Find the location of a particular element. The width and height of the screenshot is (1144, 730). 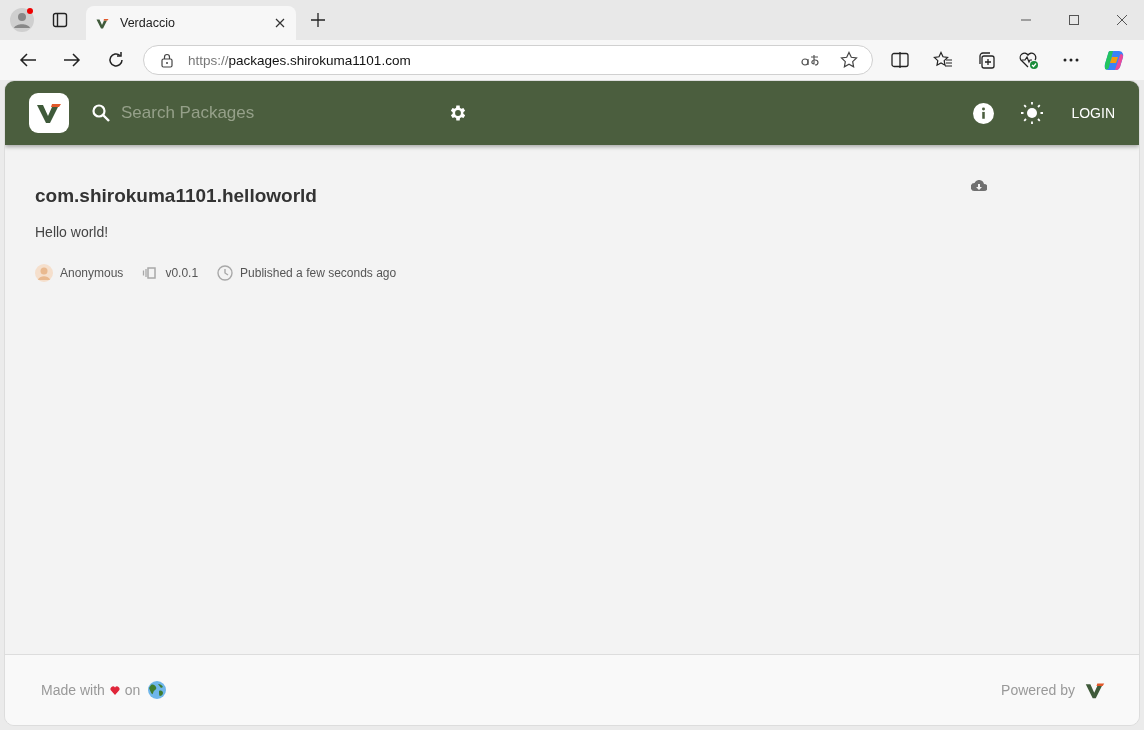

verdaccio-favicon is located at coordinates (102, 23).